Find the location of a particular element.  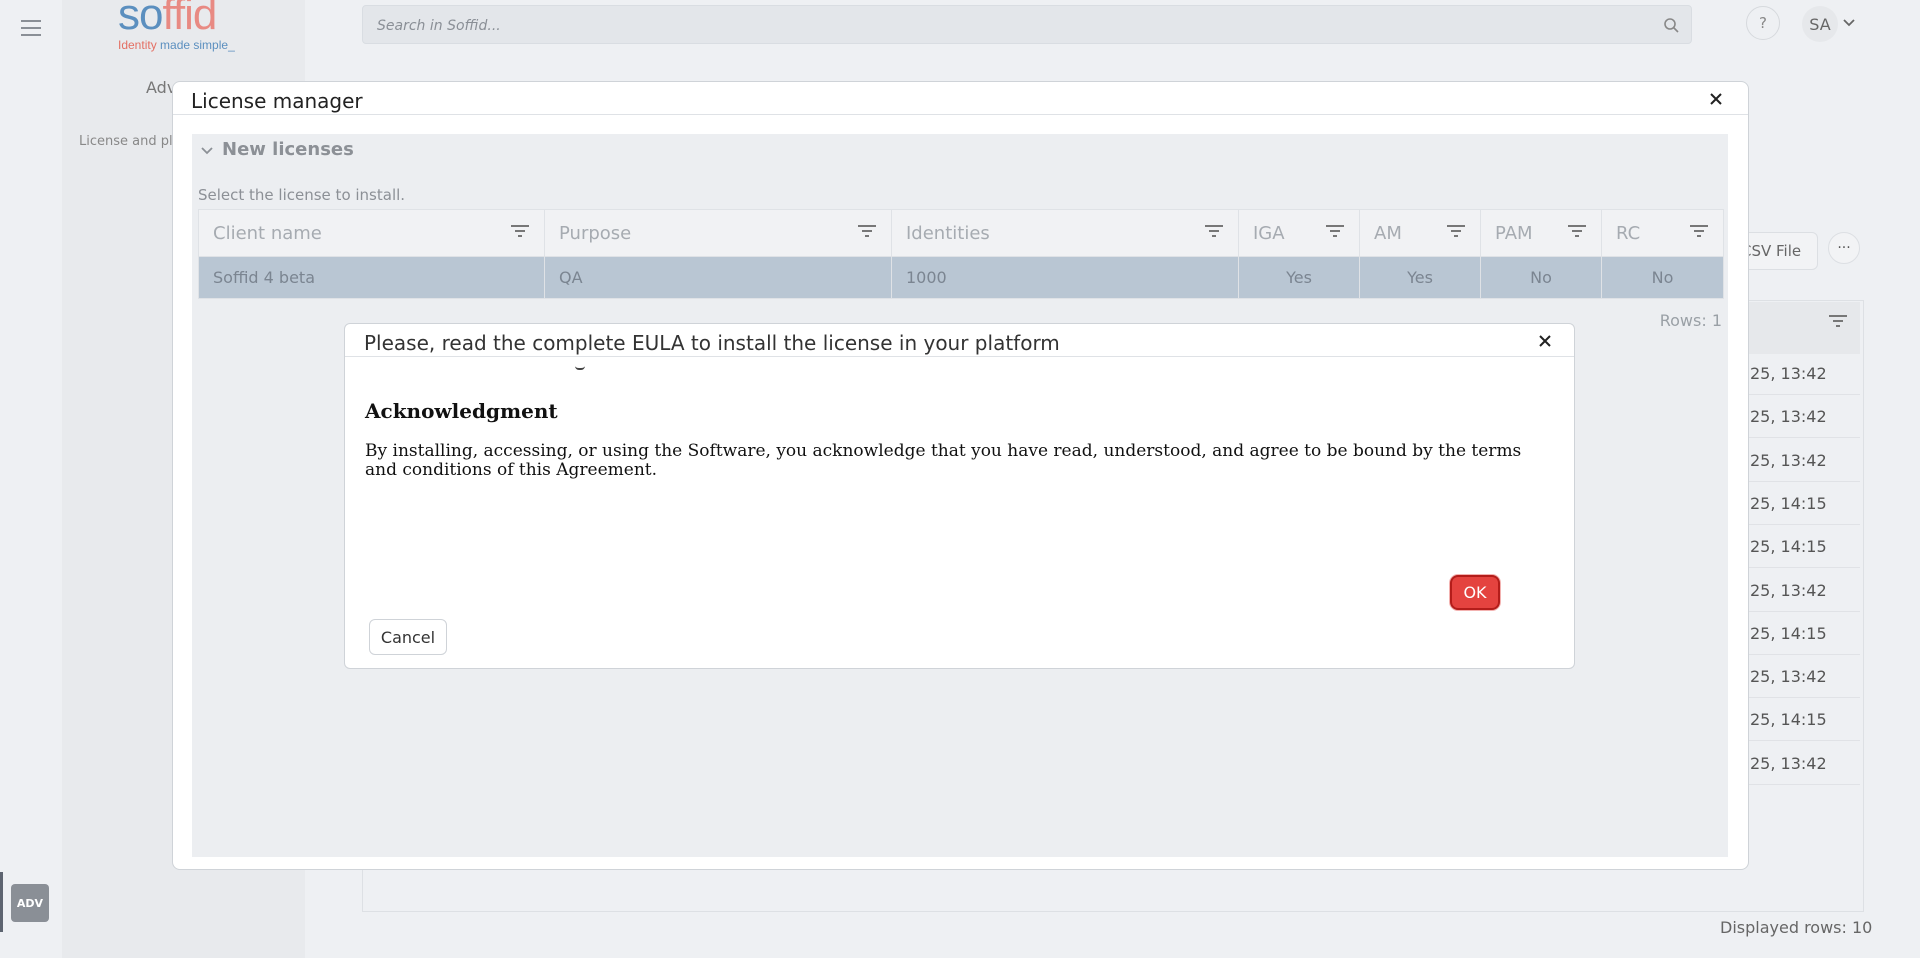

table-cell: 1000 is located at coordinates (1065, 277).